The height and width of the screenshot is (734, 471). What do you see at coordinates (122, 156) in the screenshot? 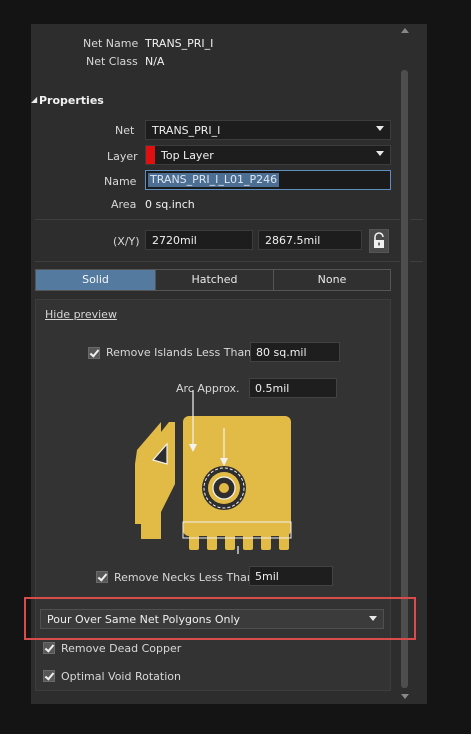
I see `layer-label: Layer` at bounding box center [122, 156].